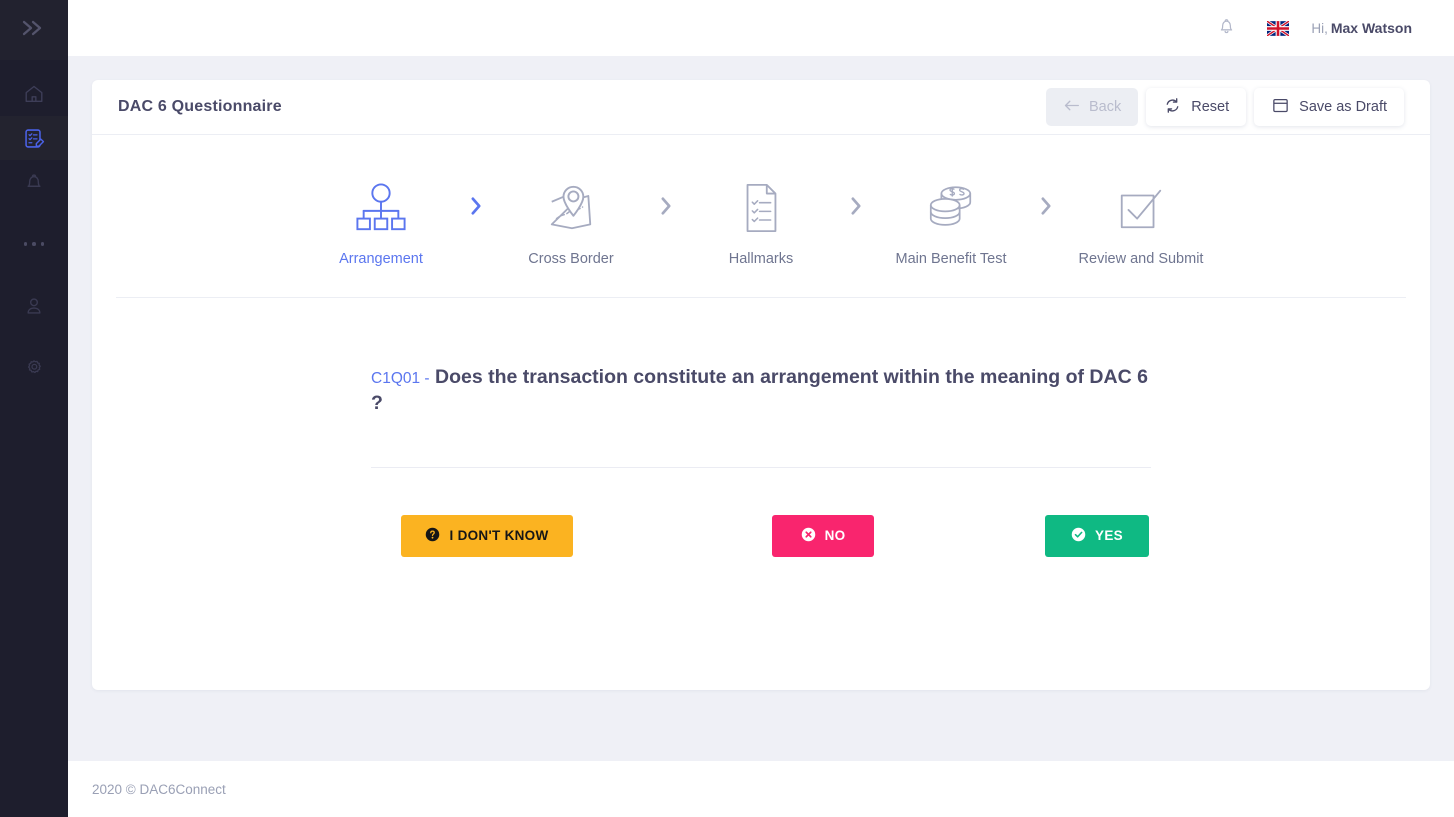  What do you see at coordinates (1071, 107) in the screenshot?
I see `arrow-left-icon` at bounding box center [1071, 107].